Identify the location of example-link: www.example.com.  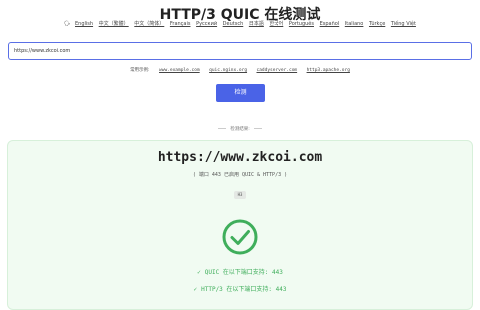
(179, 70).